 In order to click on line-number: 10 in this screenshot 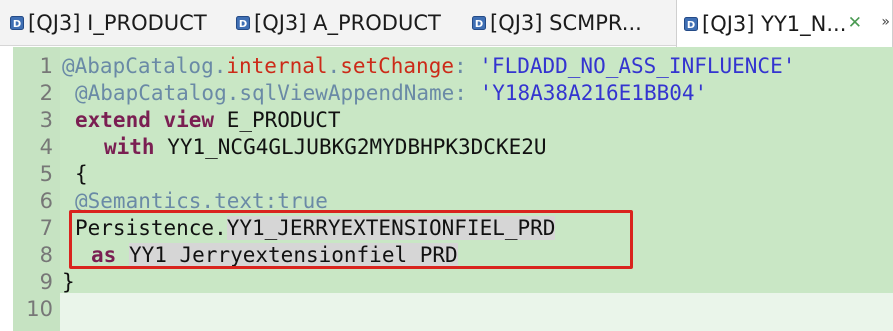, I will do `click(39, 309)`.